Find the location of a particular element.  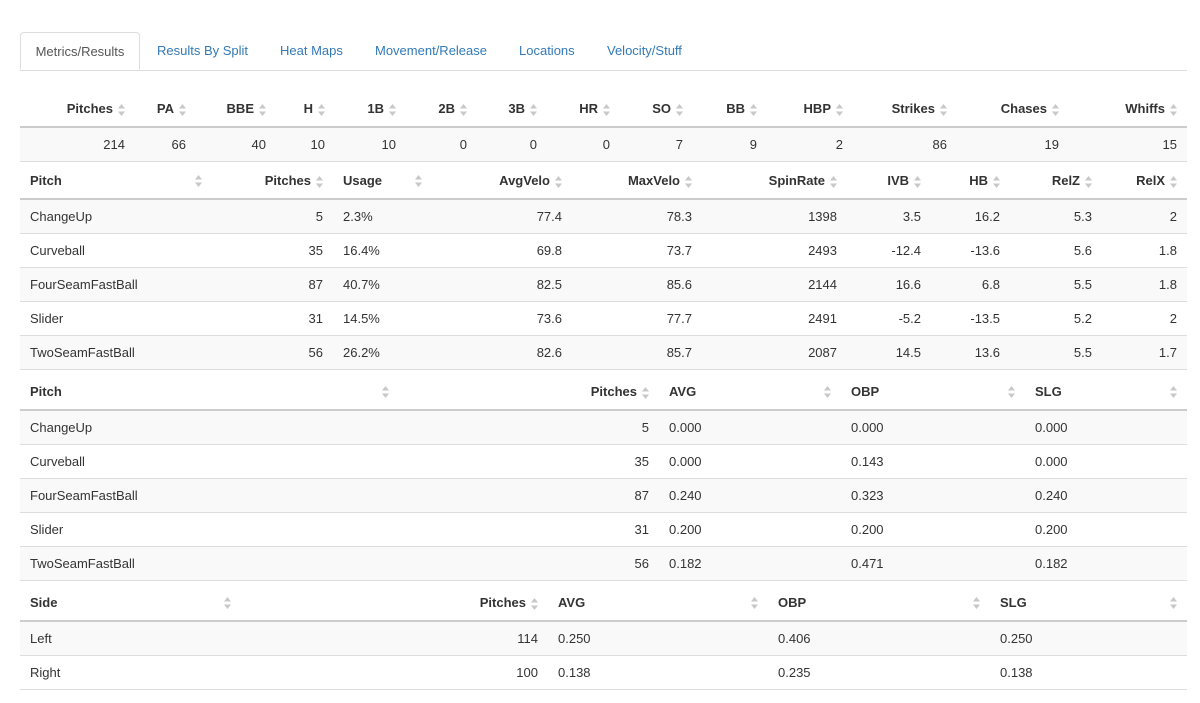

table-cell: 0.200 is located at coordinates (933, 529).